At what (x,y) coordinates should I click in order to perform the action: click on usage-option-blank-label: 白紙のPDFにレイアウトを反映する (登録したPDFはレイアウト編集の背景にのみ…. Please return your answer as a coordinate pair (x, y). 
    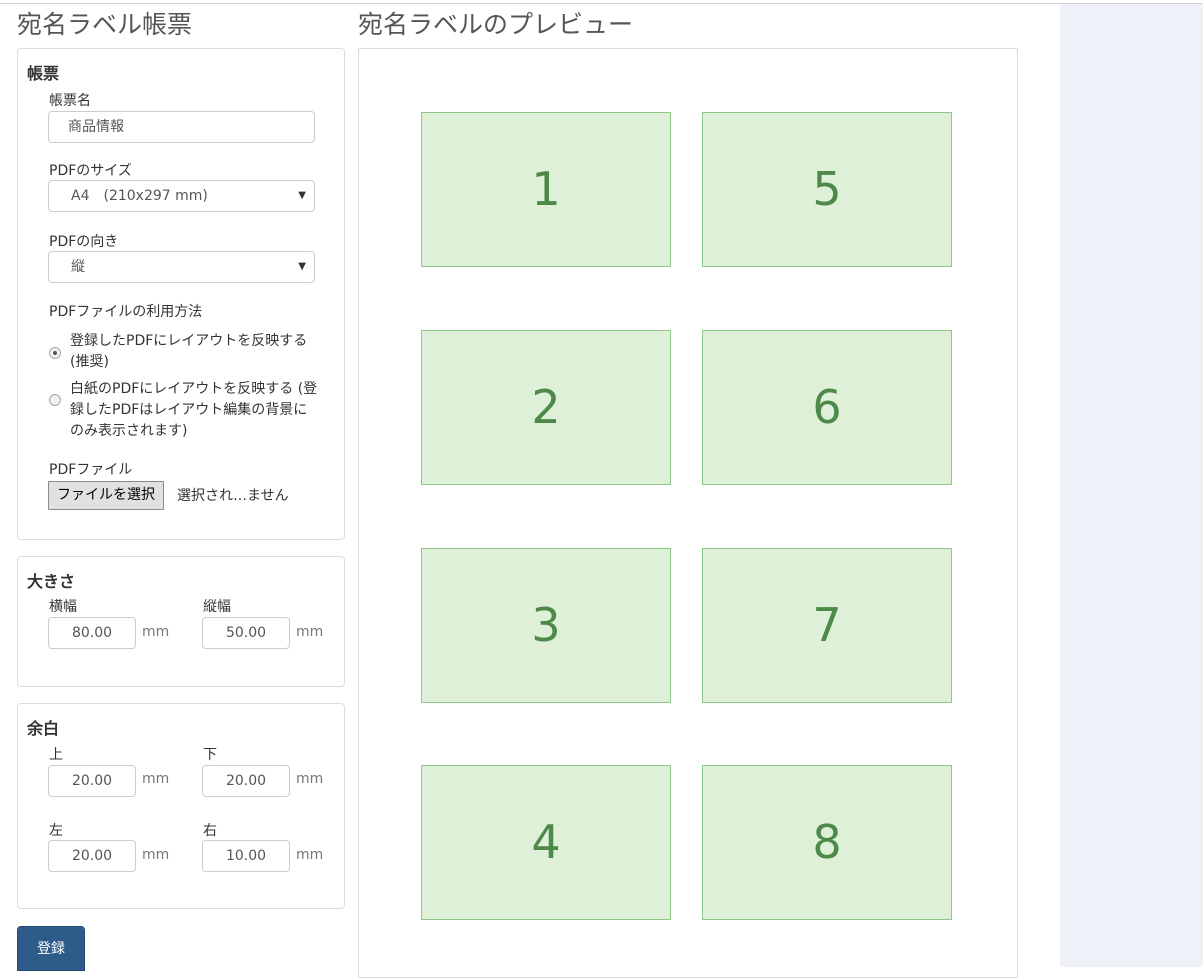
    Looking at the image, I should click on (195, 410).